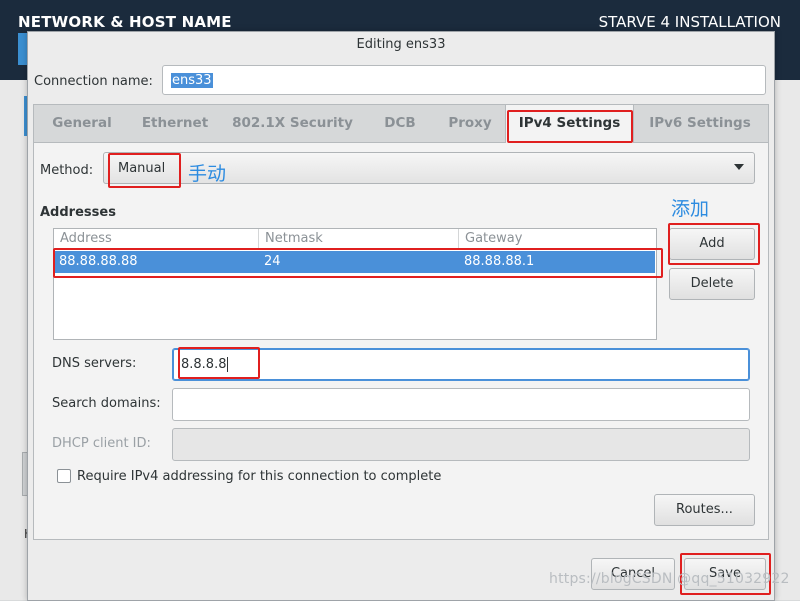 The image size is (800, 601). Describe the element at coordinates (669, 579) in the screenshot. I see `watermark: https://blogCSDN @qq_51032922` at that location.